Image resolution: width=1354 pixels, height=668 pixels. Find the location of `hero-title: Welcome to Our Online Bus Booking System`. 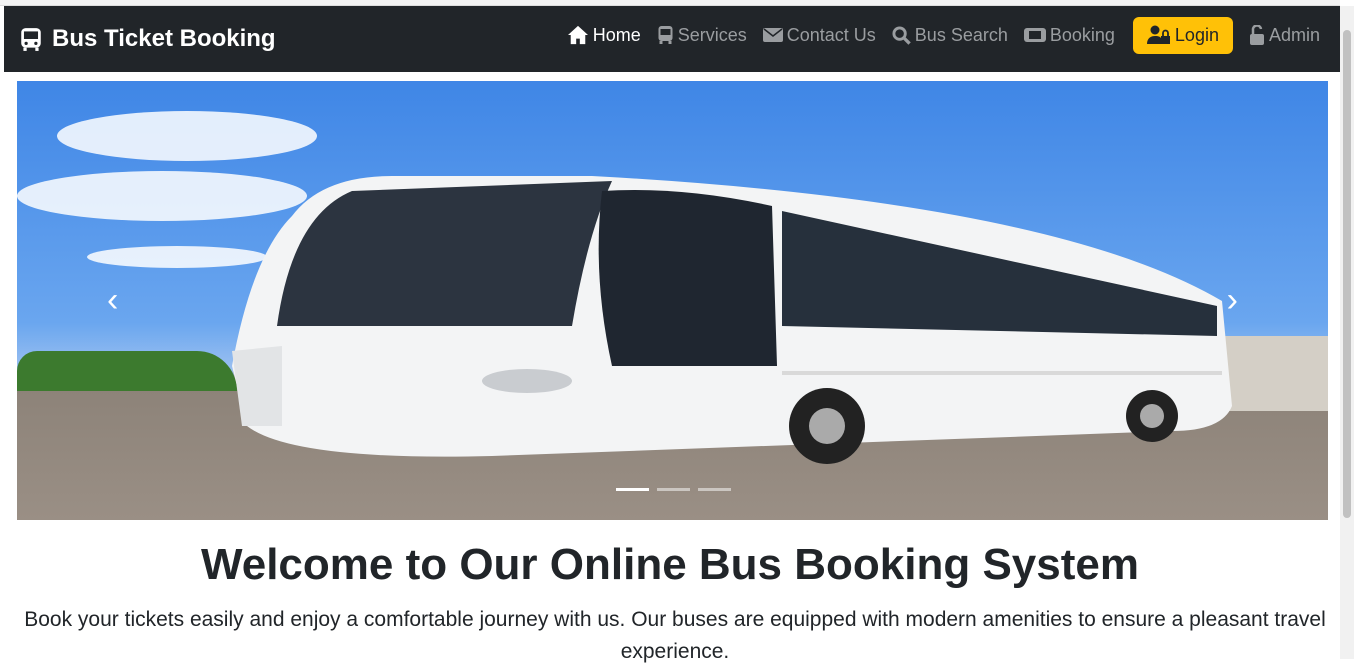

hero-title: Welcome to Our Online Bus Booking System is located at coordinates (669, 564).